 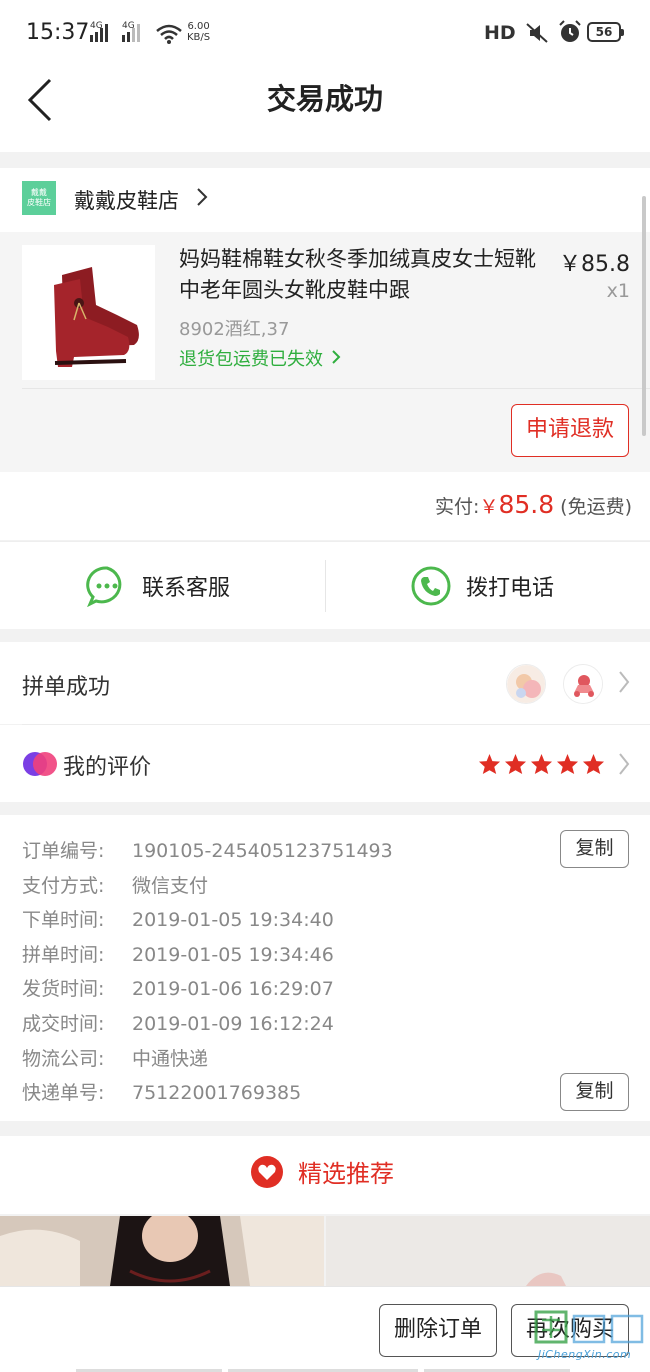 I want to click on payment-method-value: 微信支付, so click(x=170, y=886).